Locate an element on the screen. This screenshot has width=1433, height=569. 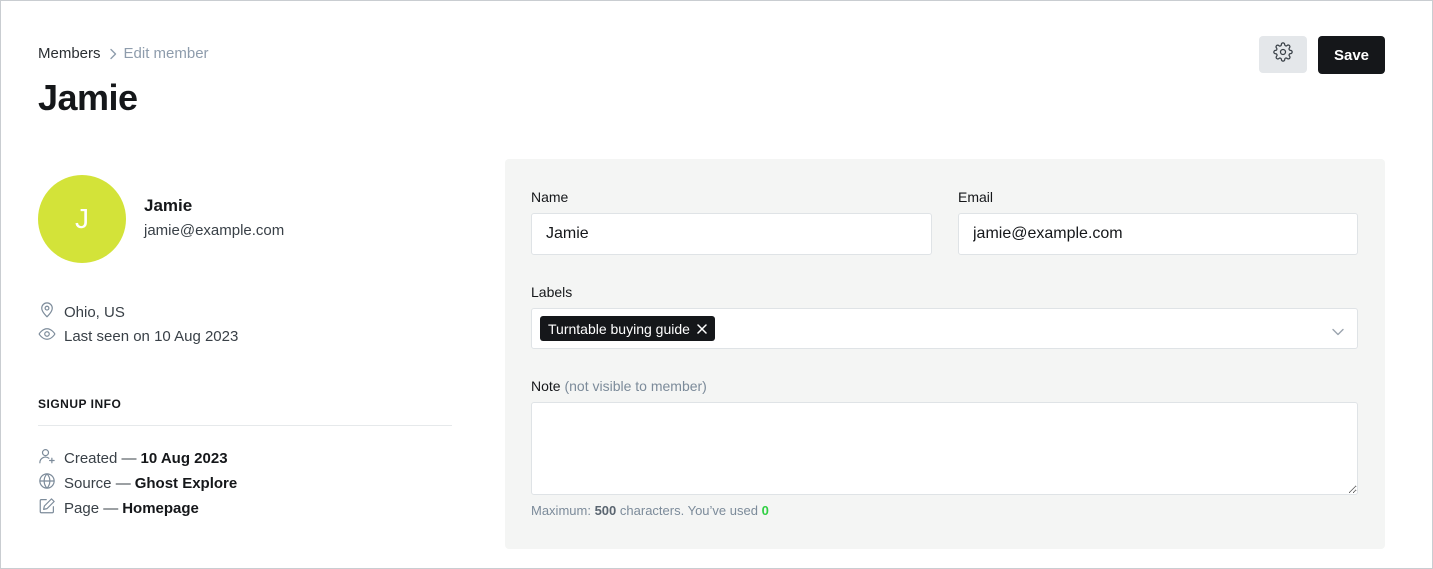
char-count: Maximum: 500 characters. You’ve used 0 is located at coordinates (650, 510).